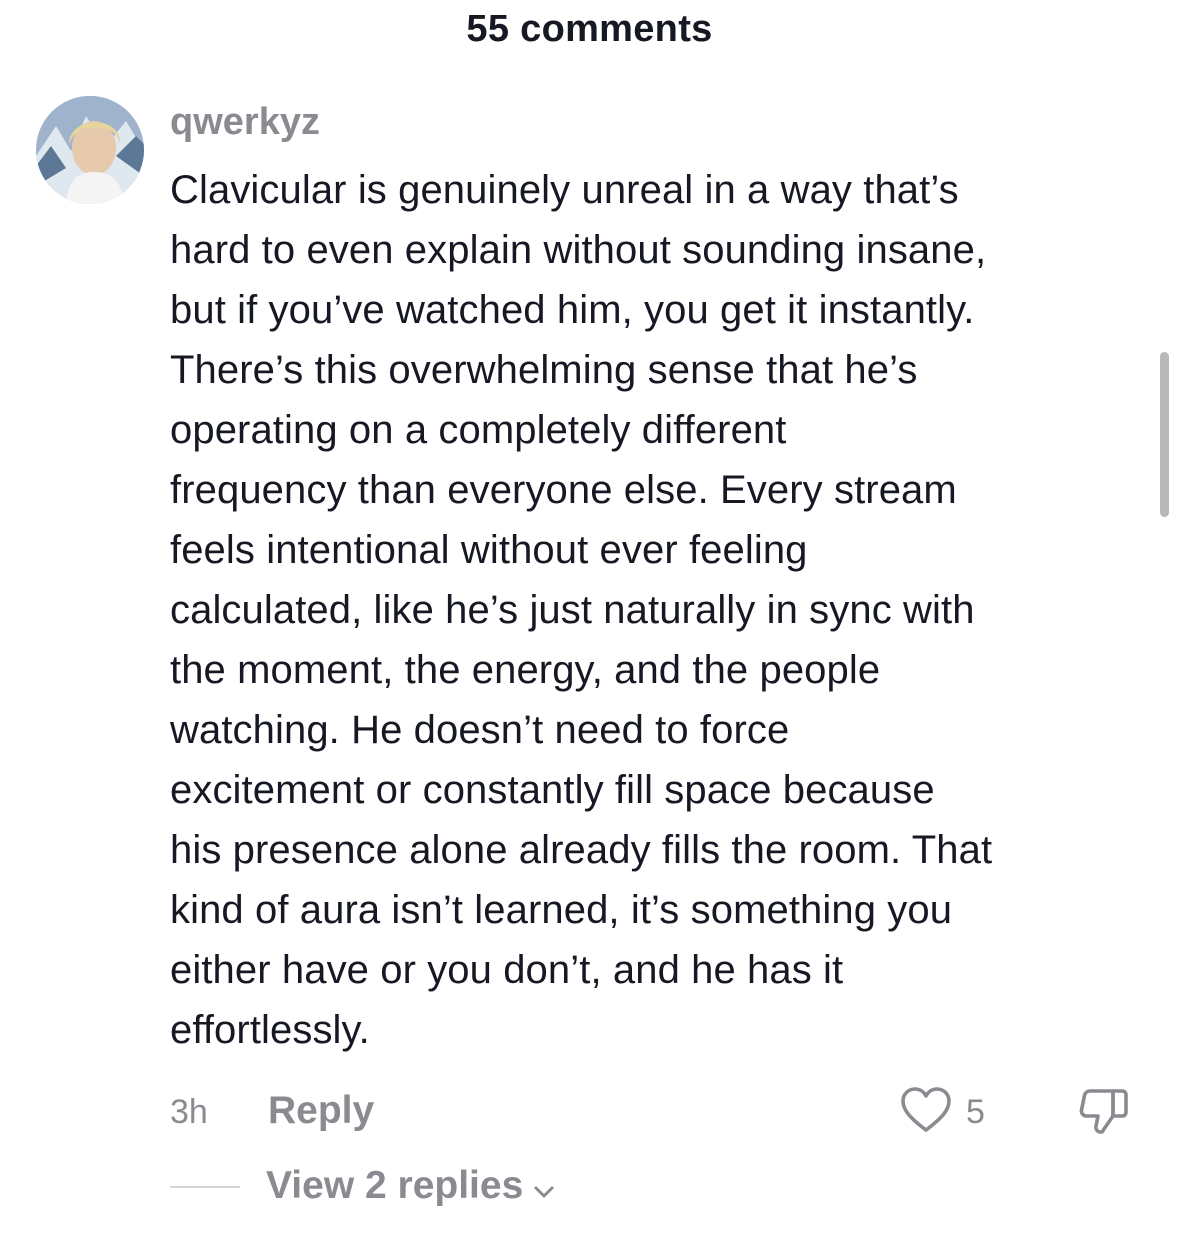 This screenshot has height=1251, width=1179. Describe the element at coordinates (245, 122) in the screenshot. I see `comment-username: qwerkyz` at that location.